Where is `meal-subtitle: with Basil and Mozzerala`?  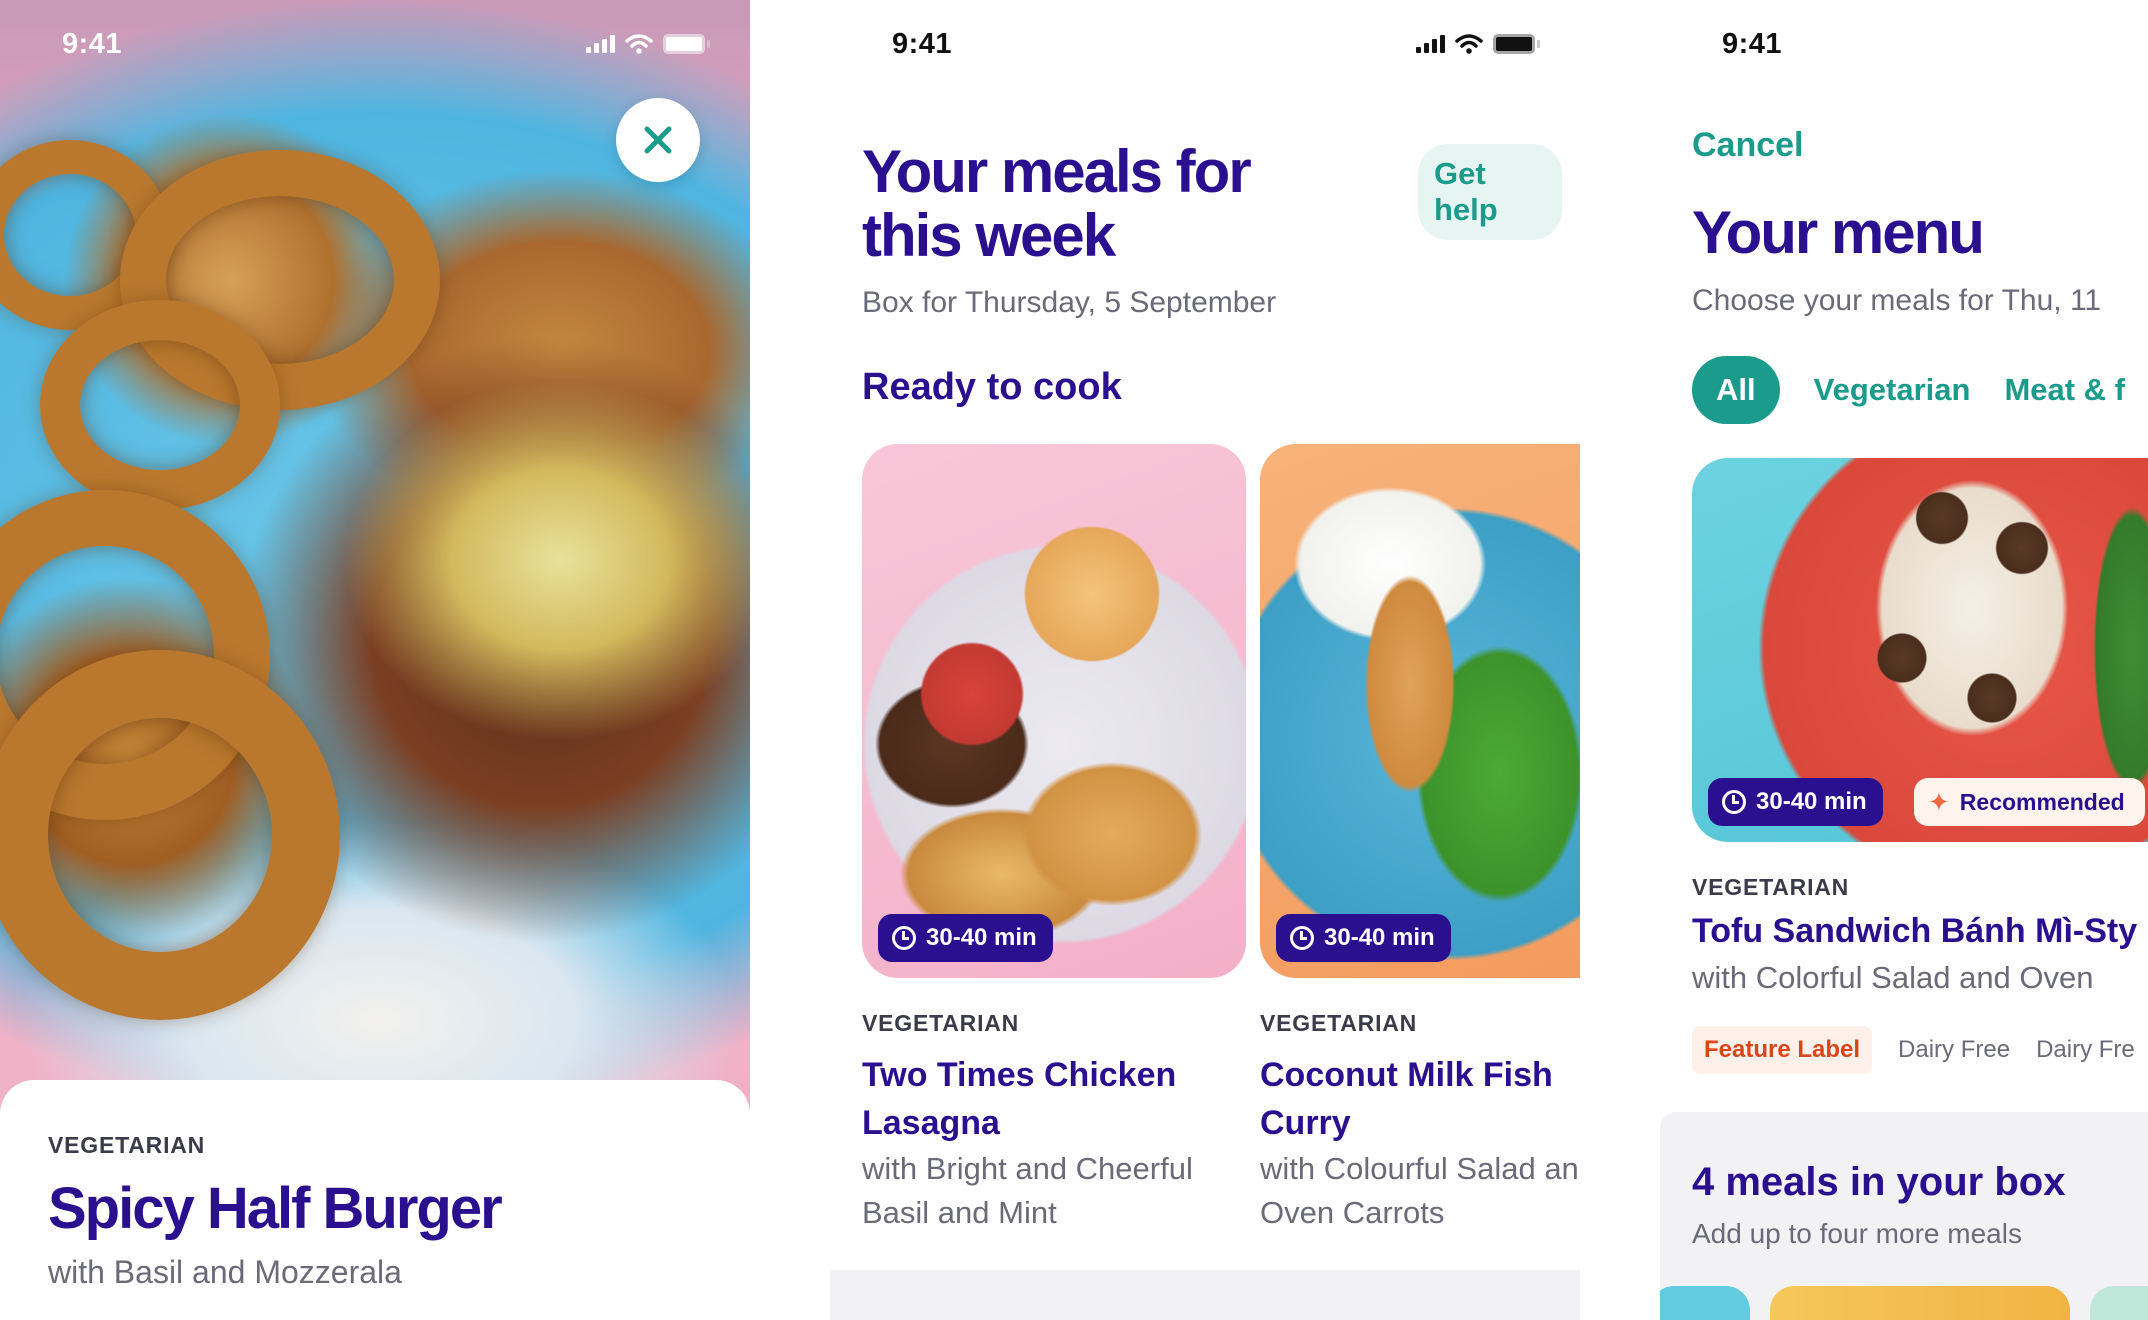 meal-subtitle: with Basil and Mozzerala is located at coordinates (225, 1272).